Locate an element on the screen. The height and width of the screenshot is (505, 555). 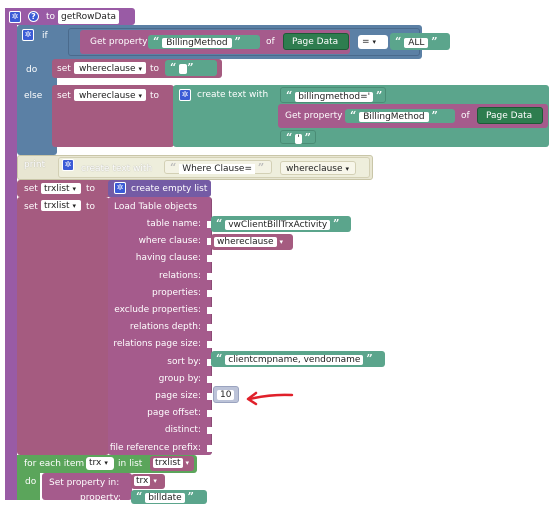
text-field: vwClientBillTrxActivity is located at coordinates (278, 225).